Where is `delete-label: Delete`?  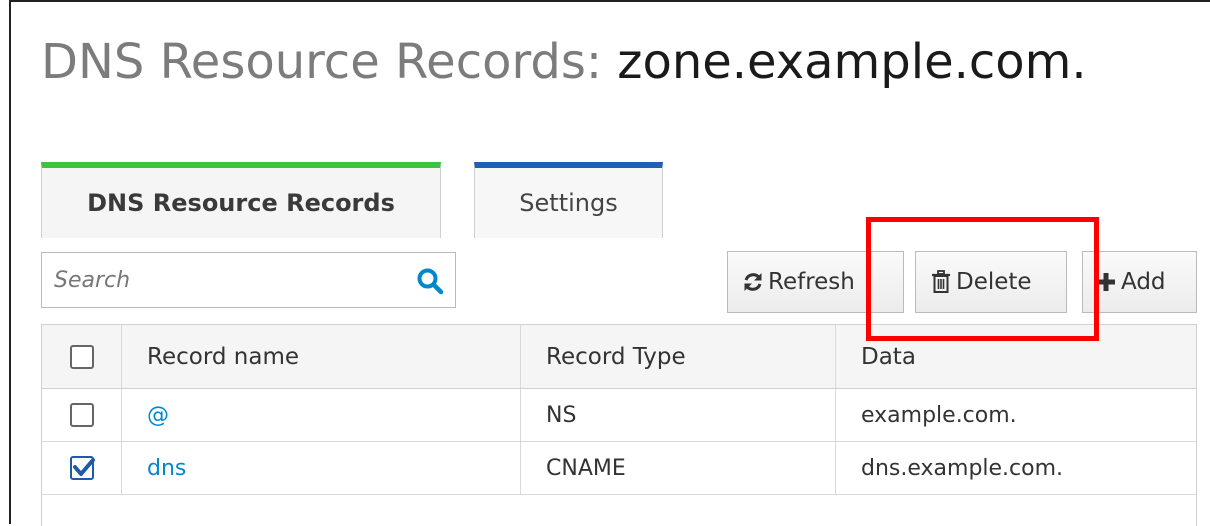
delete-label: Delete is located at coordinates (994, 282).